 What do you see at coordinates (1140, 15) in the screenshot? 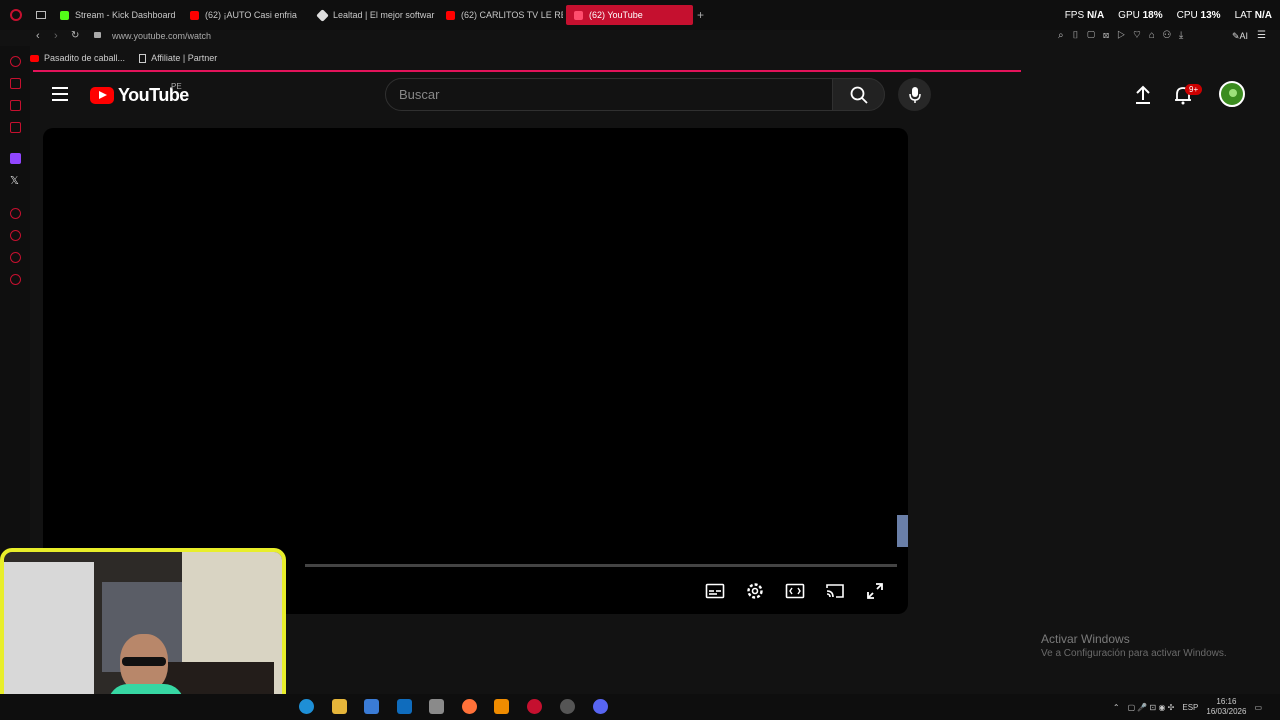
I see `gpu-readout: GPU 18%` at bounding box center [1140, 15].